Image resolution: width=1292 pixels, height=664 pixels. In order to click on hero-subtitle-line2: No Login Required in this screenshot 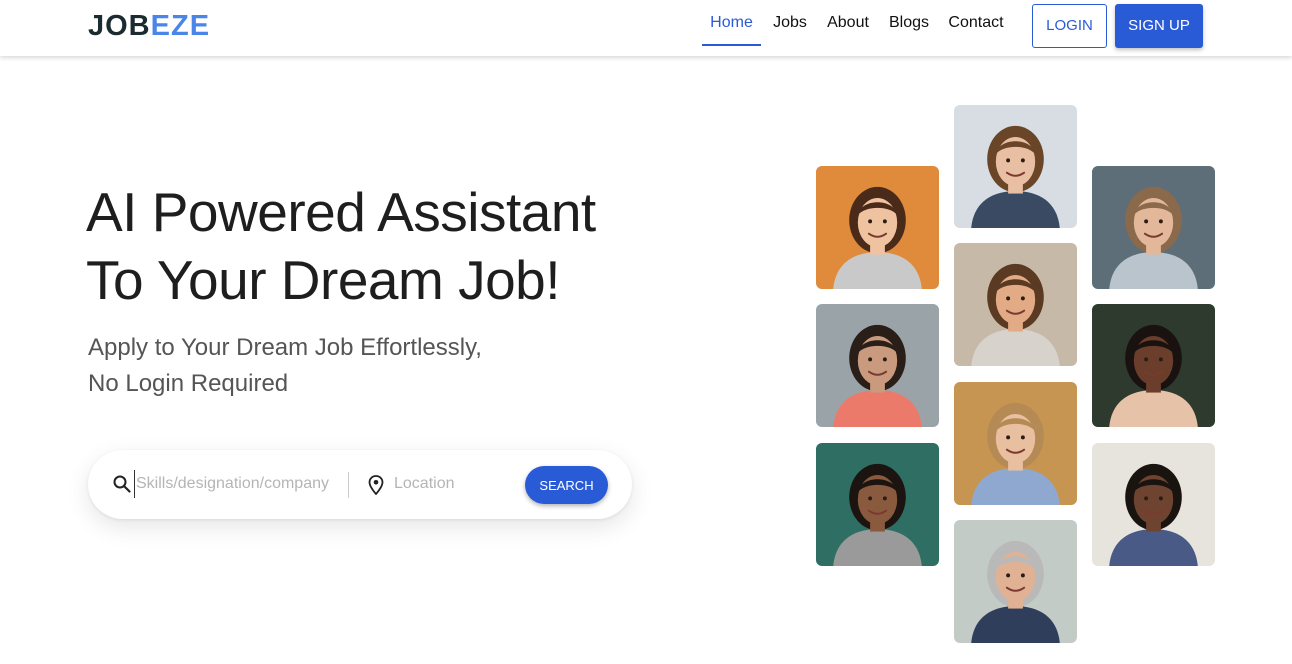, I will do `click(188, 383)`.